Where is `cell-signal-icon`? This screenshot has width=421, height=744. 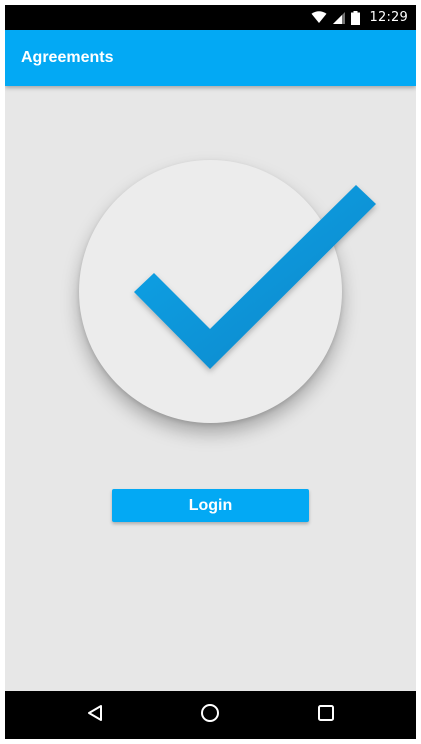
cell-signal-icon is located at coordinates (338, 17).